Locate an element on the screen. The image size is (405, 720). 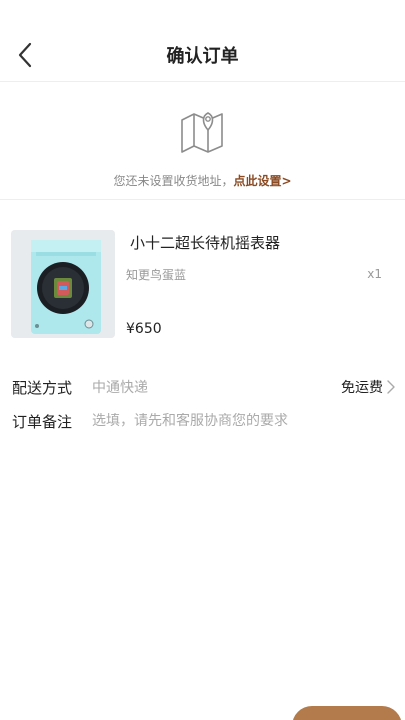
watch-winder-image is located at coordinates (63, 284).